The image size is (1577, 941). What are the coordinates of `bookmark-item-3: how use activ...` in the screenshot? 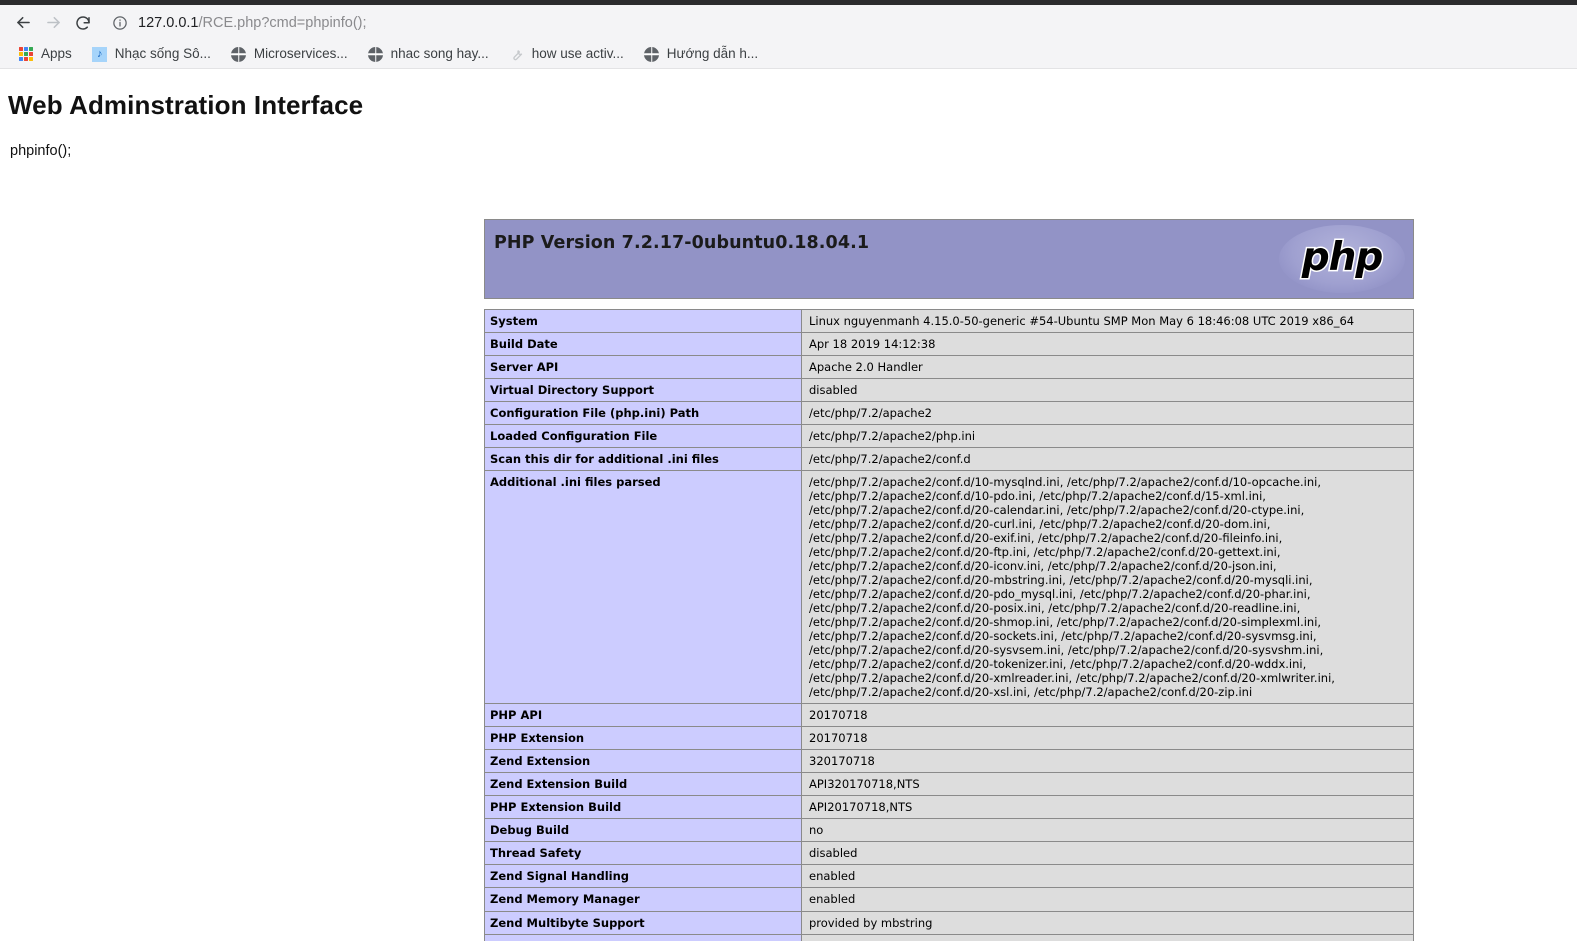 It's located at (566, 54).